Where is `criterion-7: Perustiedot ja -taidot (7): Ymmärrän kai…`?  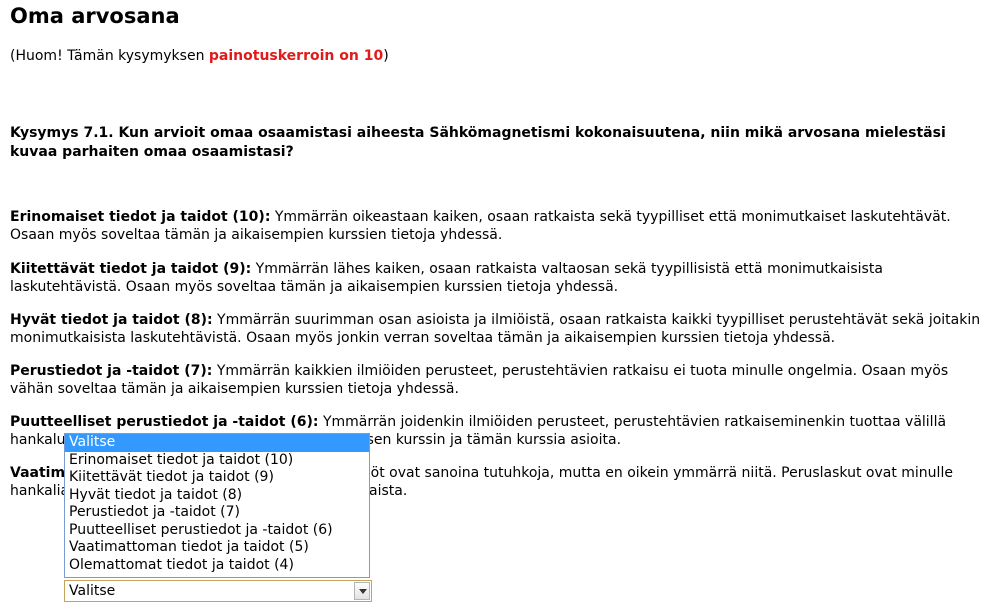 criterion-7: Perustiedot ja -taidot (7): Ymmärrän kai… is located at coordinates (497, 380).